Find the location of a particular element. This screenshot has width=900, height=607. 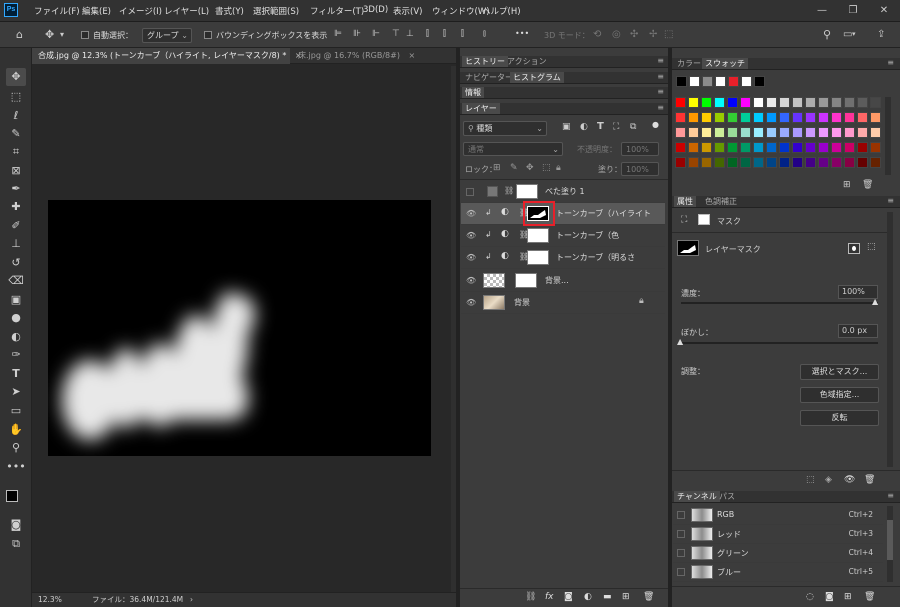

menu-view: 表示(V) is located at coordinates (407, 11).